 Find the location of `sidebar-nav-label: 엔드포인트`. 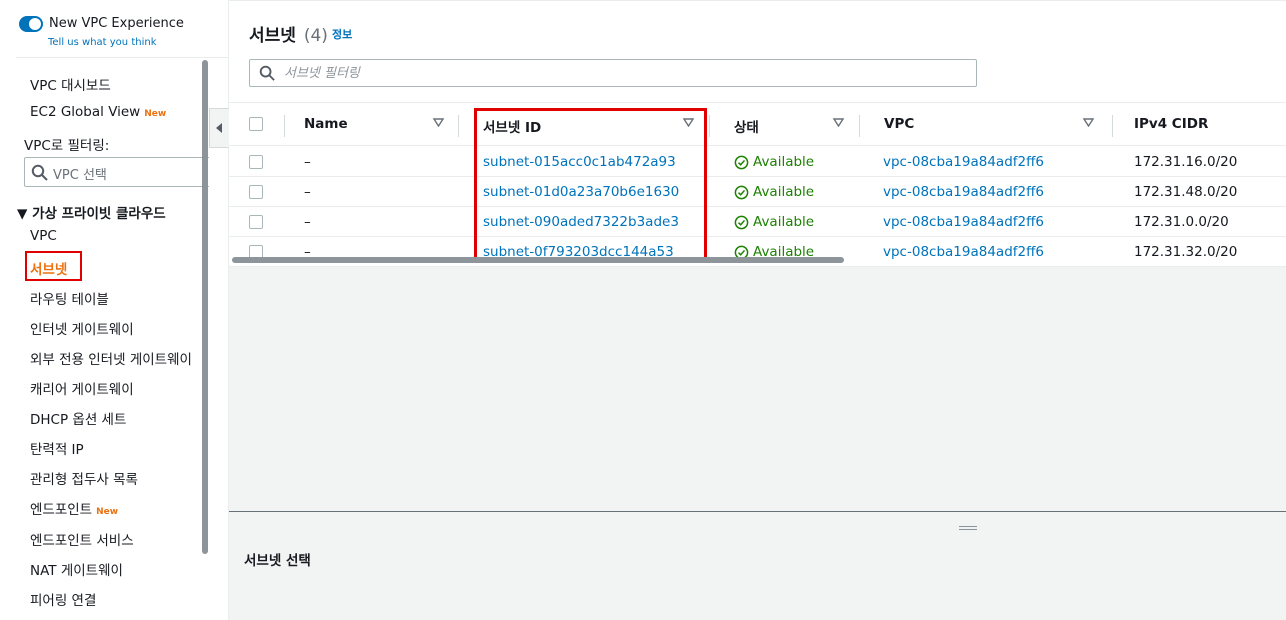

sidebar-nav-label: 엔드포인트 is located at coordinates (61, 510).